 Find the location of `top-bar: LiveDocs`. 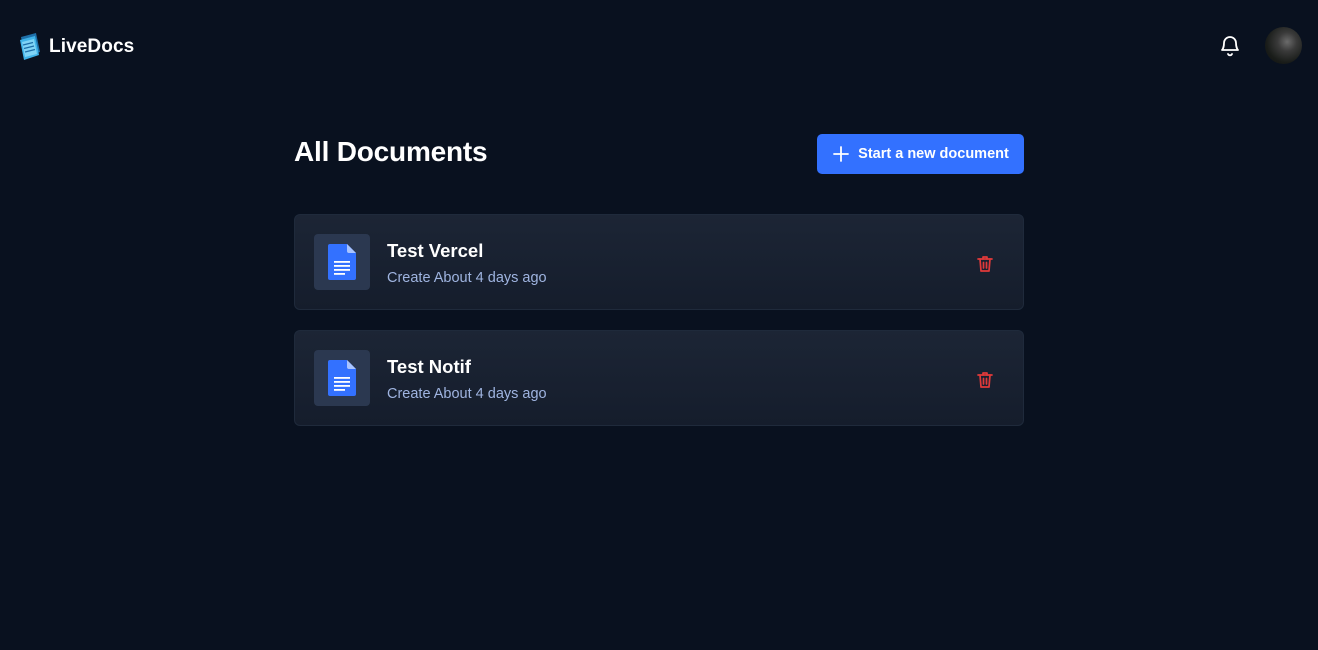

top-bar: LiveDocs is located at coordinates (659, 46).